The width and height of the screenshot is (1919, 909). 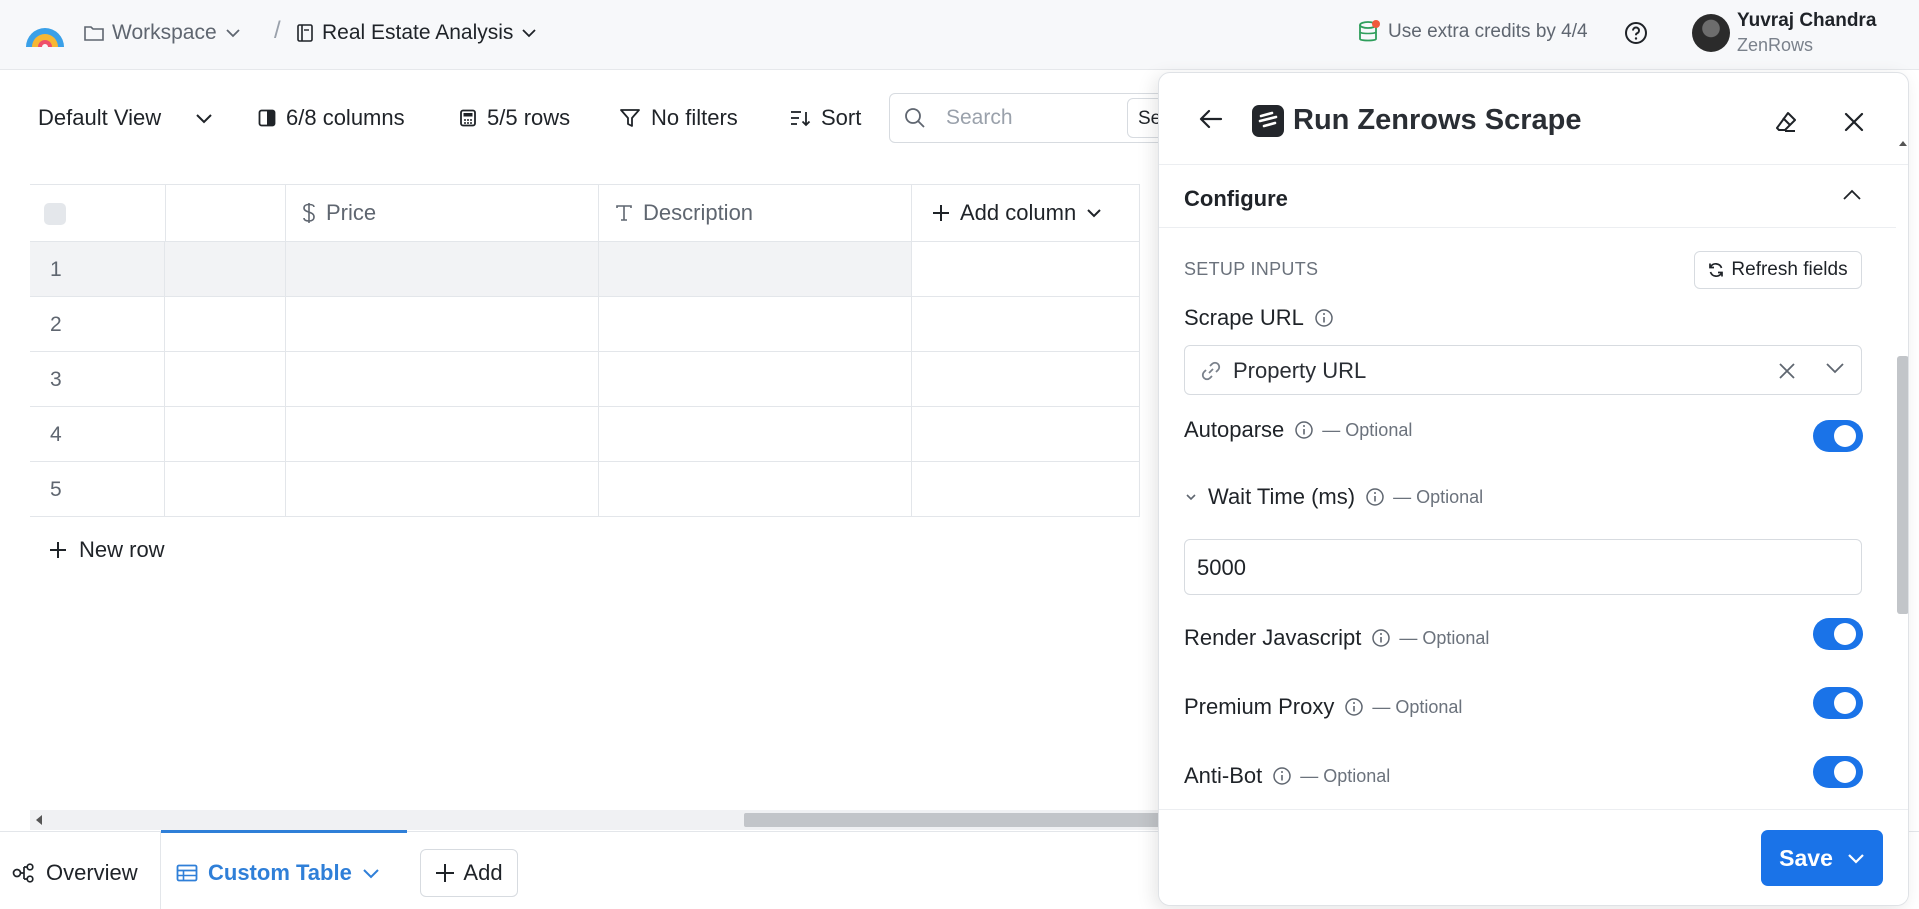 I want to click on add-column-label: Add column, so click(x=1018, y=212).